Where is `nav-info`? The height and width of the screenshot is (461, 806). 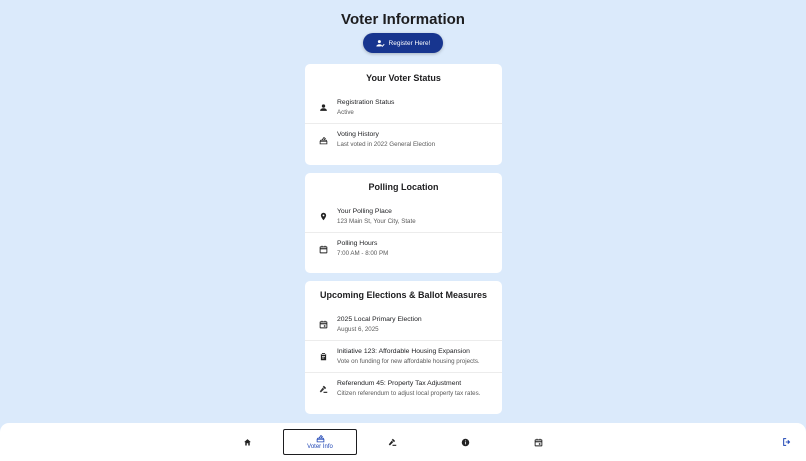
nav-info is located at coordinates (465, 442).